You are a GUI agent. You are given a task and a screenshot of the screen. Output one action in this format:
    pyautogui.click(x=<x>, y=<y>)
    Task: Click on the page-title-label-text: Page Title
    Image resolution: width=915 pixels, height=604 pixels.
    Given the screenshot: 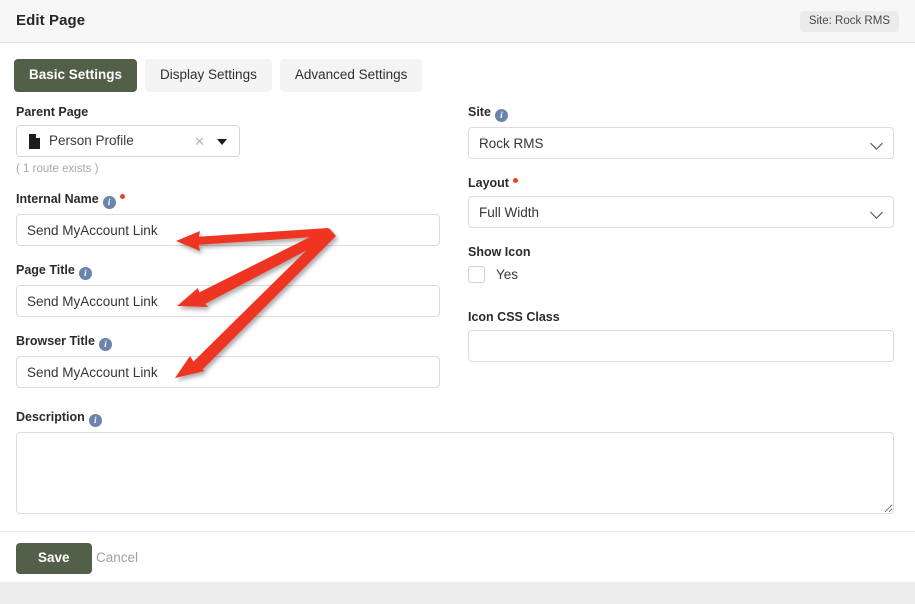 What is the action you would take?
    pyautogui.click(x=45, y=270)
    